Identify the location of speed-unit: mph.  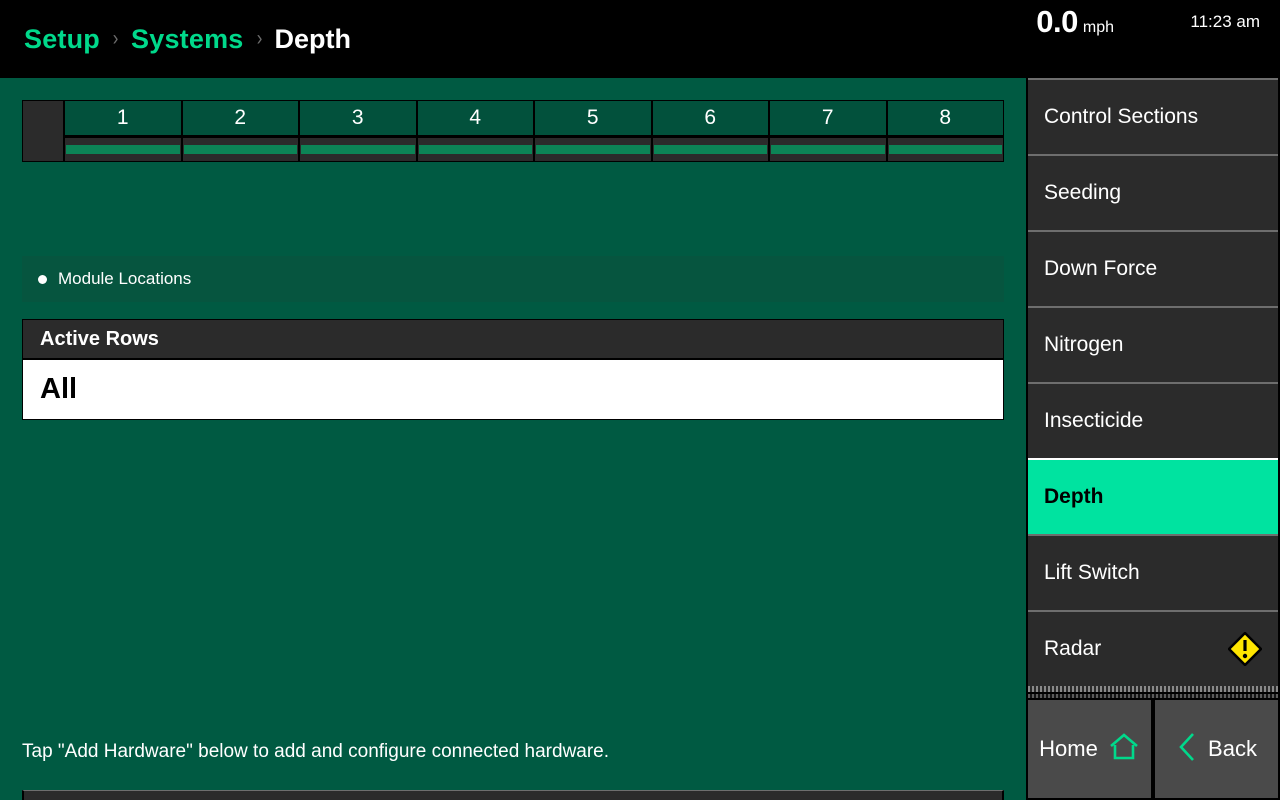
(1098, 27).